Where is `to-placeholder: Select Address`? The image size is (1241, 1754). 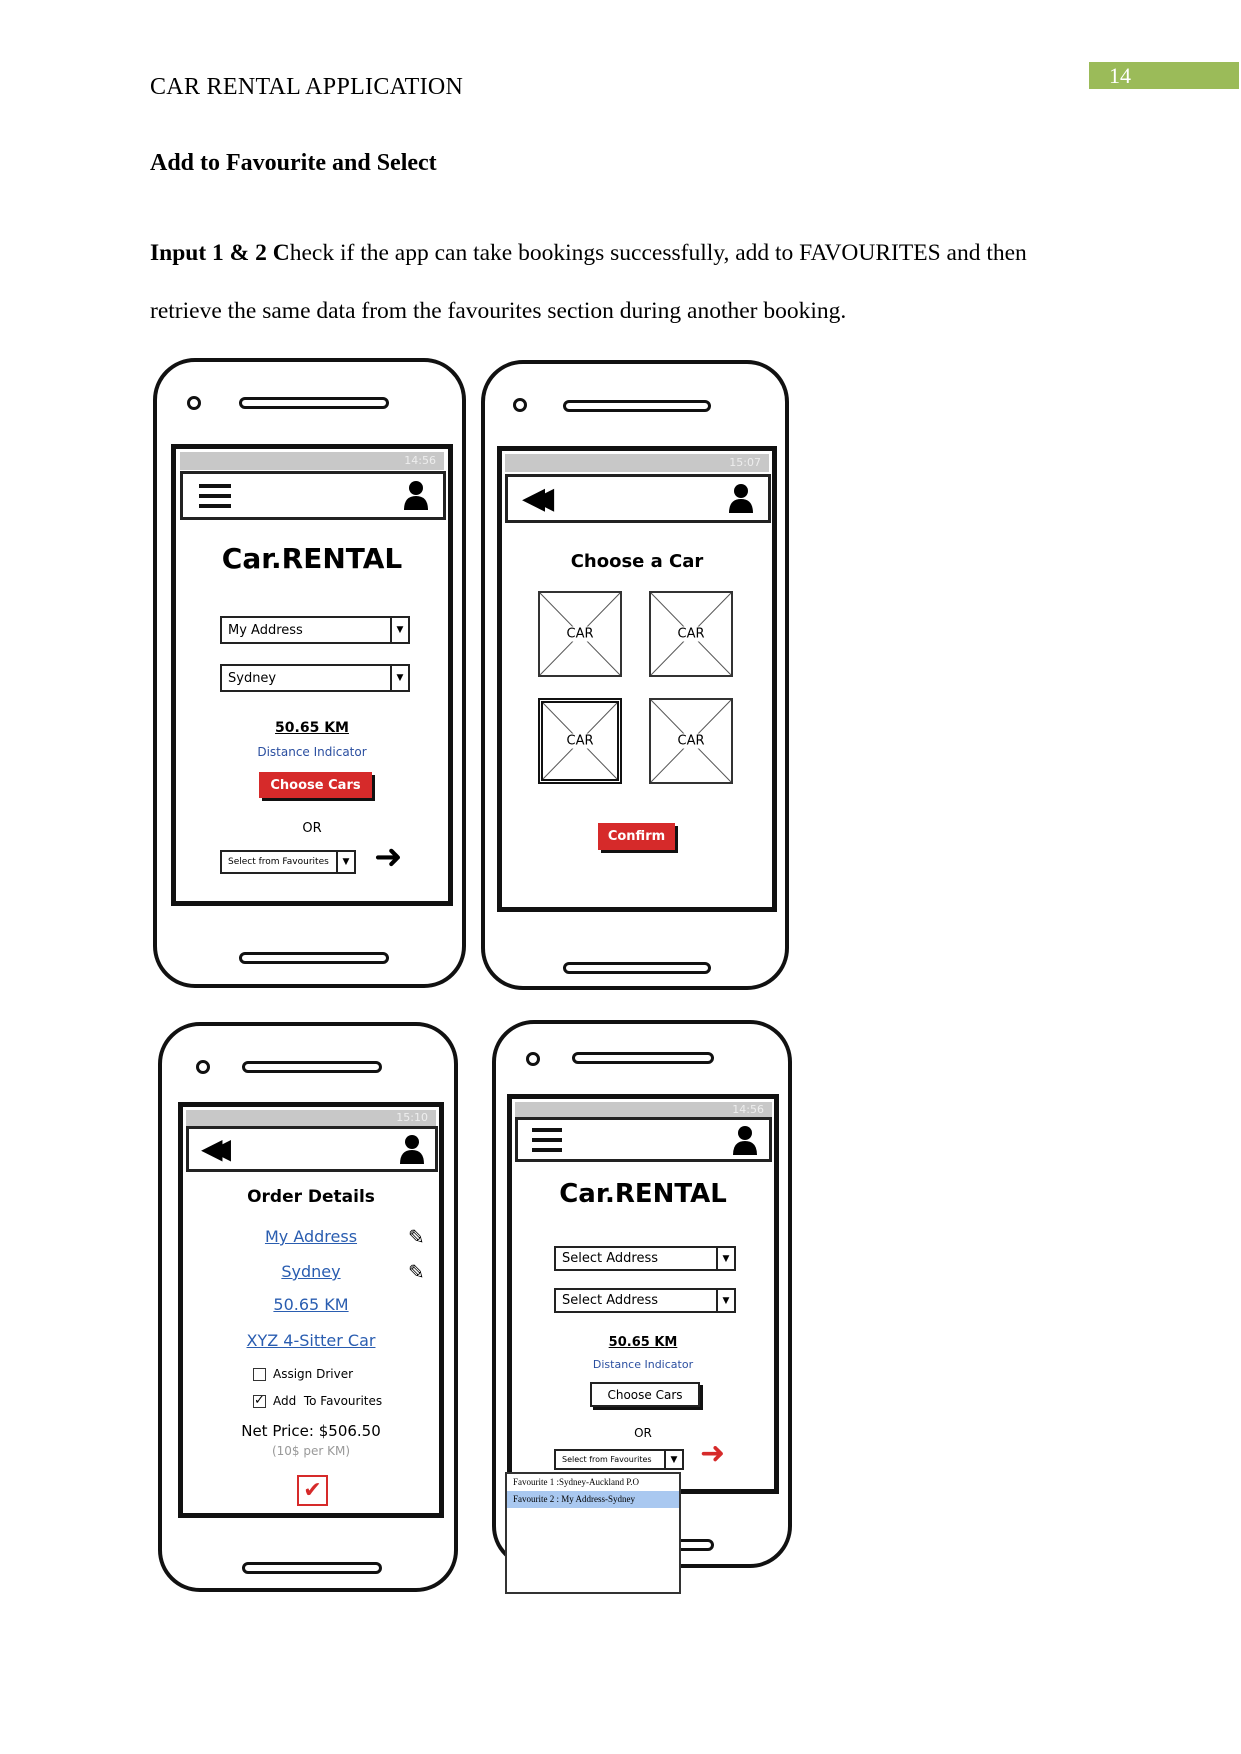 to-placeholder: Select Address is located at coordinates (610, 1300).